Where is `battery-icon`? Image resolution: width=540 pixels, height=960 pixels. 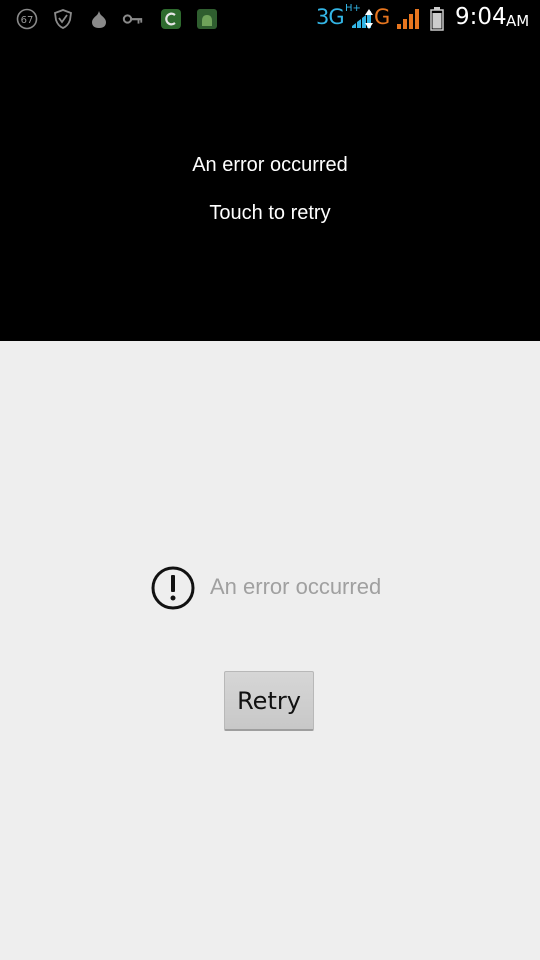 battery-icon is located at coordinates (437, 19).